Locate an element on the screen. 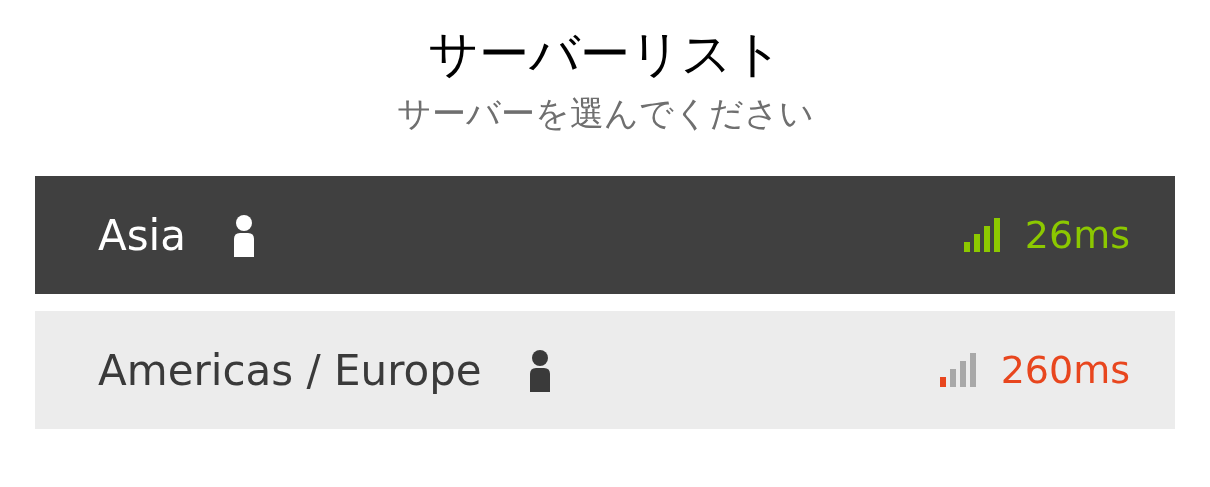 The image size is (1210, 487). server-name: Asia is located at coordinates (142, 235).